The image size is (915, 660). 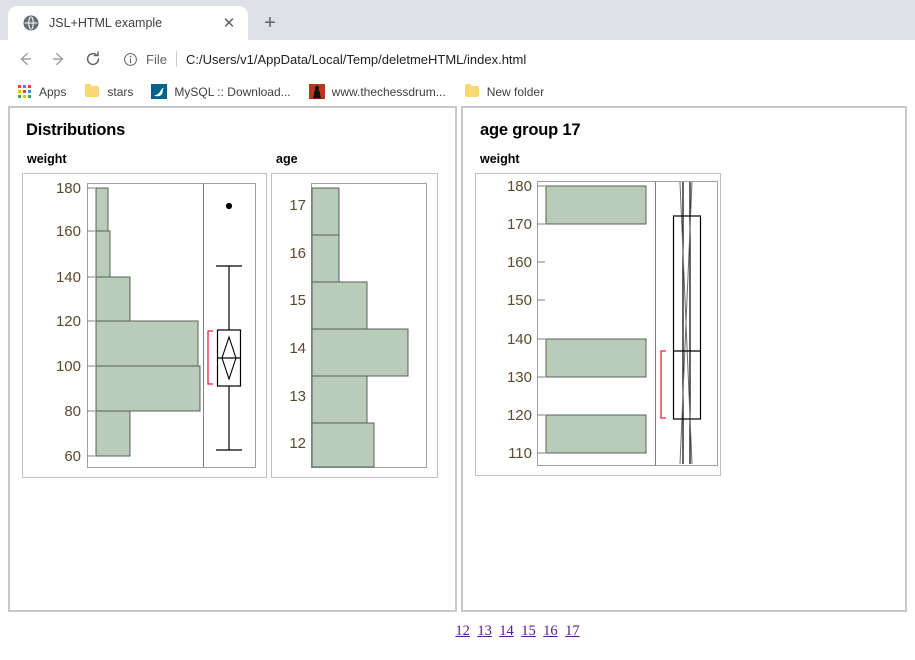 I want to click on histogram-svg: 17 16 15 14 13 12, so click(x=358, y=325).